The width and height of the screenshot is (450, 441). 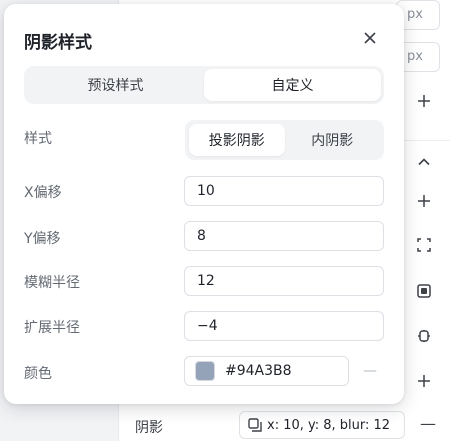 What do you see at coordinates (284, 191) in the screenshot?
I see `x-offset-input` at bounding box center [284, 191].